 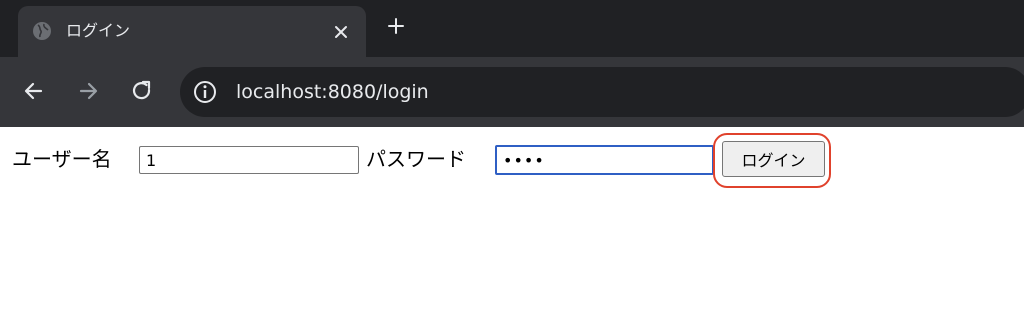 What do you see at coordinates (604, 160) in the screenshot?
I see `password-input` at bounding box center [604, 160].